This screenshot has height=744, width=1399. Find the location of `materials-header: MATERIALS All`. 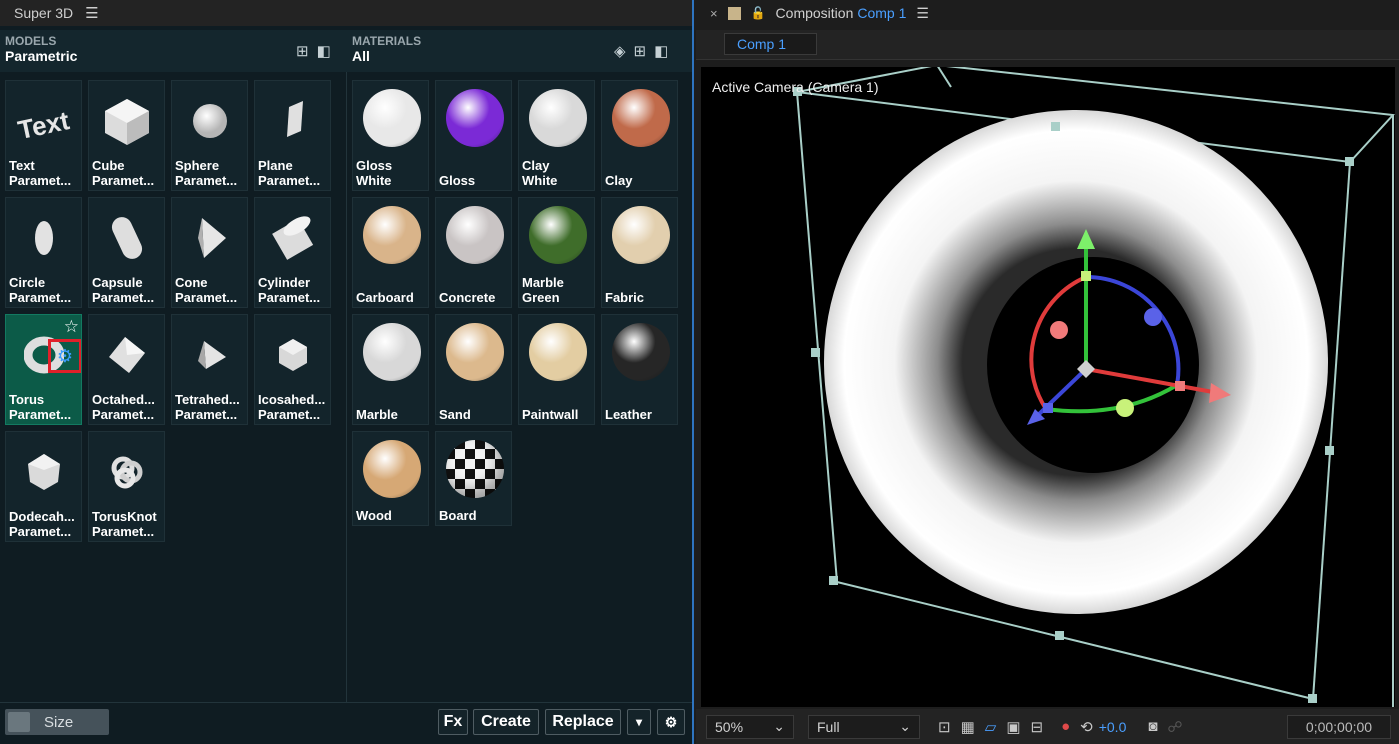

materials-header: MATERIALS All is located at coordinates (386, 53).